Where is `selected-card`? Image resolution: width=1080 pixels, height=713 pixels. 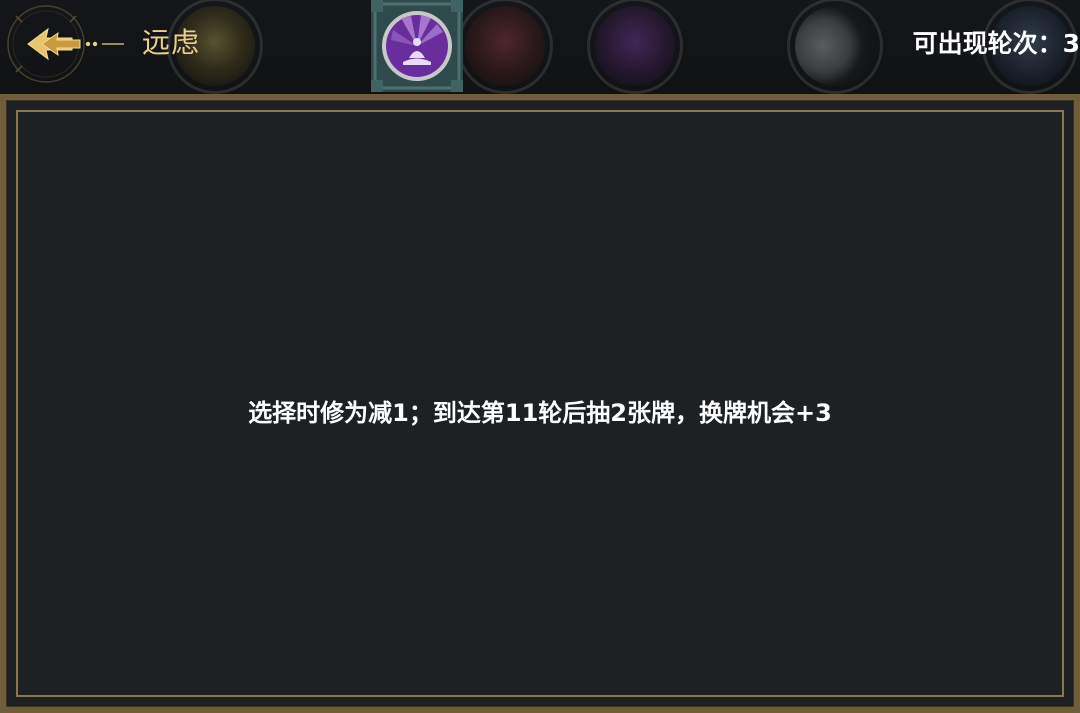
selected-card is located at coordinates (417, 46).